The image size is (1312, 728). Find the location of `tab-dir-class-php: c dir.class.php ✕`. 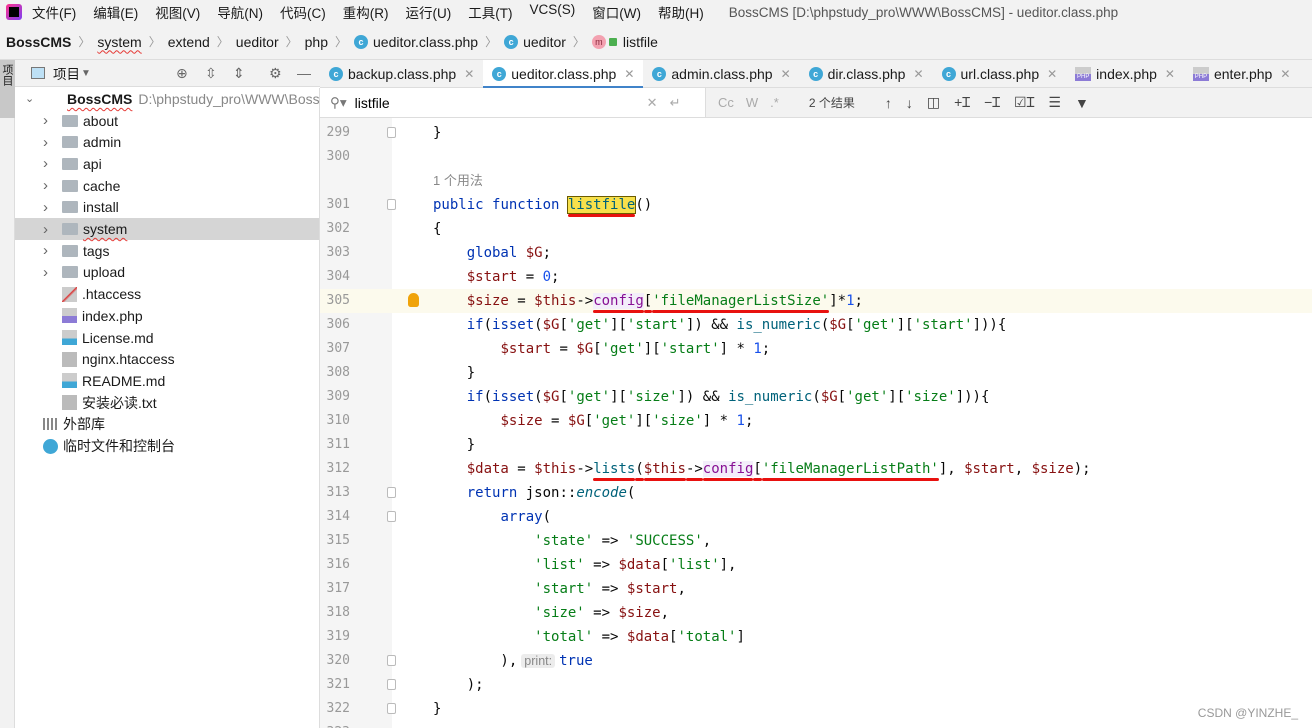

tab-dir-class-php: c dir.class.php ✕ is located at coordinates (866, 74).